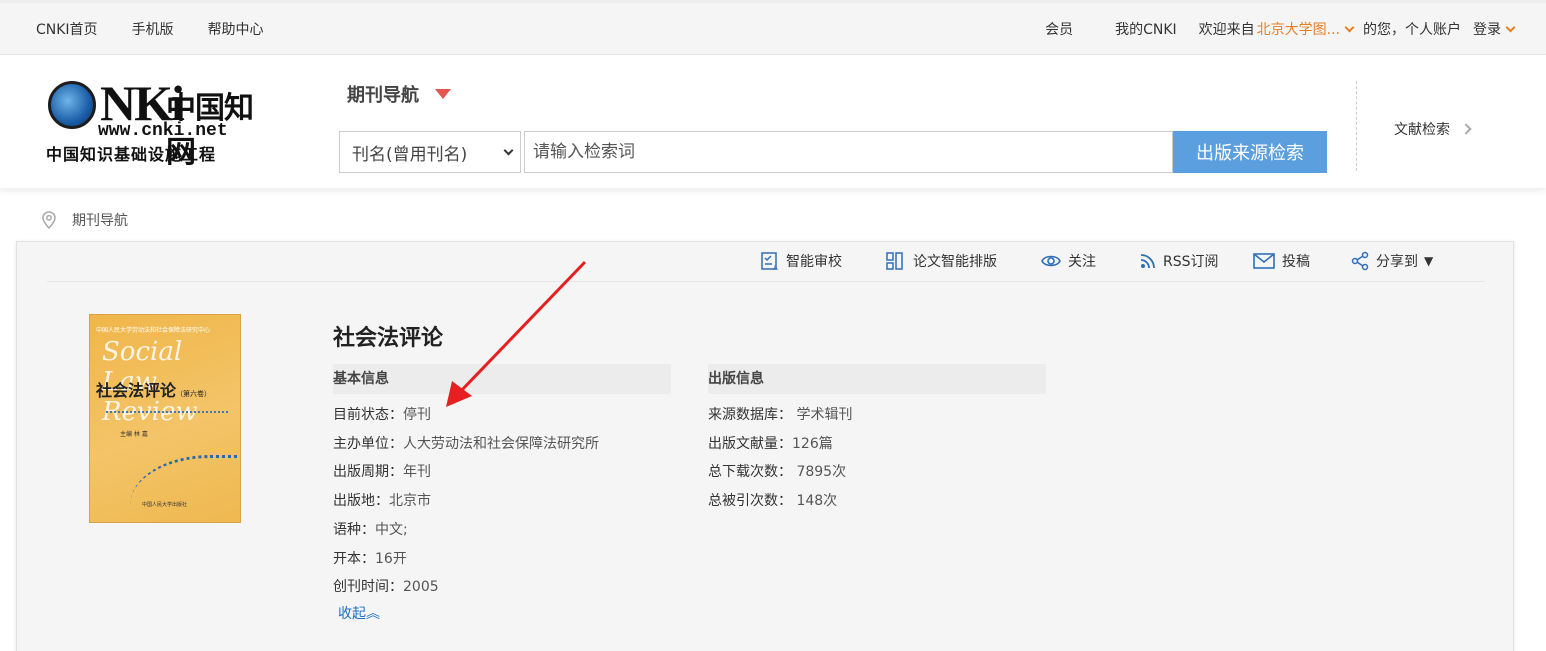  I want to click on member-link: 会员, so click(1059, 29).